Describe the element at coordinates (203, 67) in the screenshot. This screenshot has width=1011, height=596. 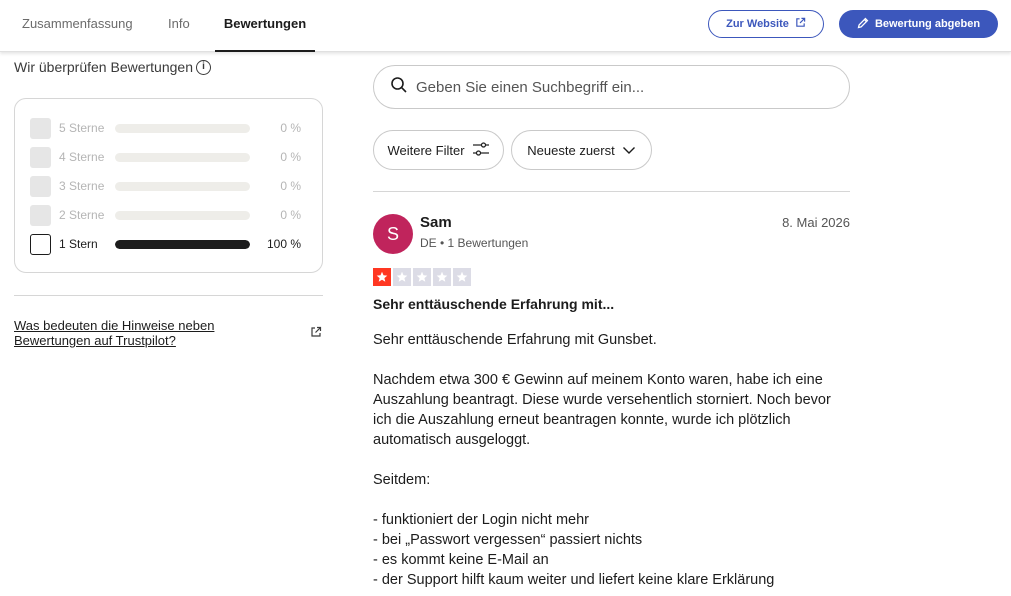
I see `info-icon: i` at that location.